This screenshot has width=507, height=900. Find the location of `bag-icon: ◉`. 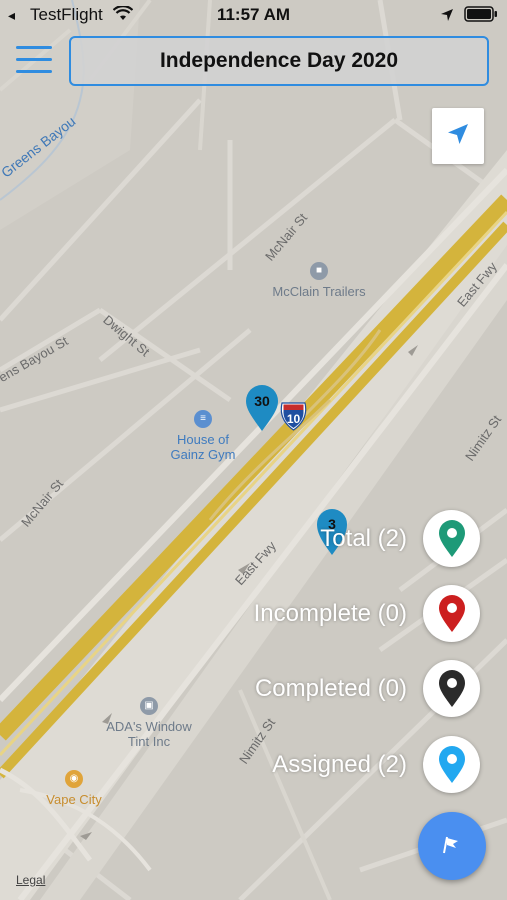

bag-icon: ◉ is located at coordinates (74, 779).